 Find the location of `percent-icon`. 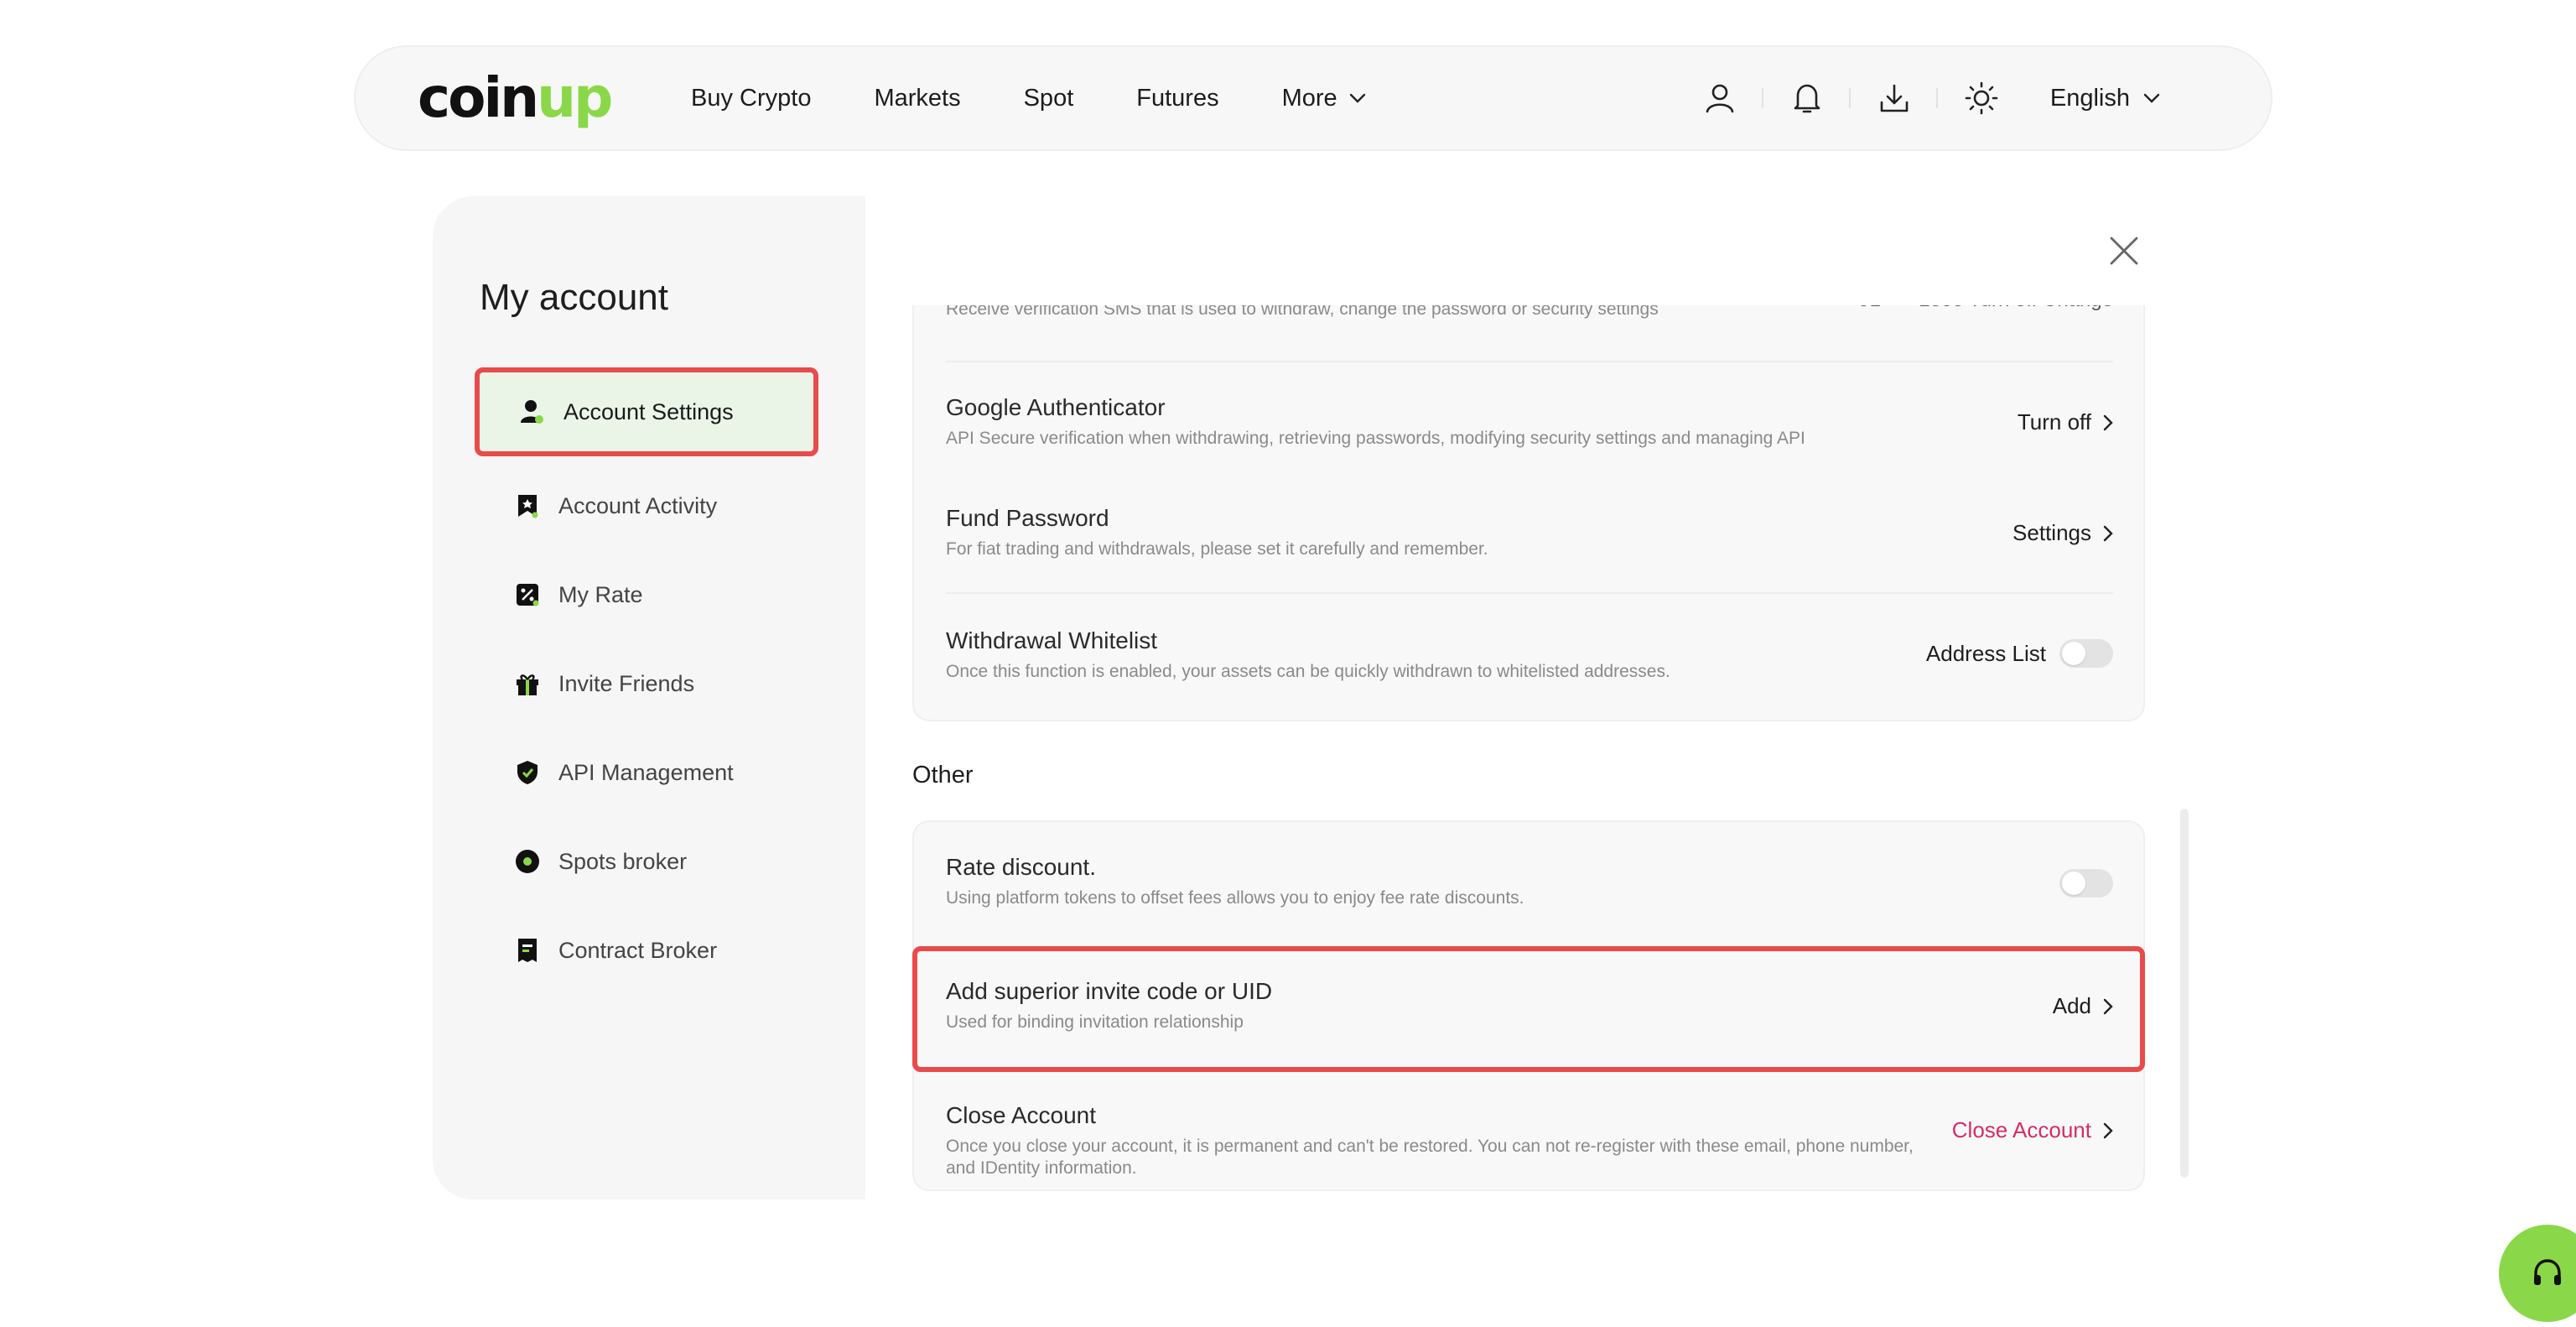

percent-icon is located at coordinates (527, 594).